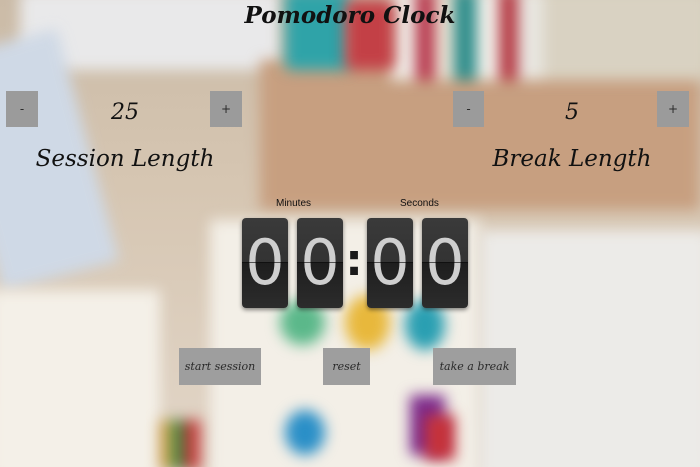 This screenshot has width=700, height=467. Describe the element at coordinates (445, 263) in the screenshot. I see `seconds-ones-digit: 0` at that location.